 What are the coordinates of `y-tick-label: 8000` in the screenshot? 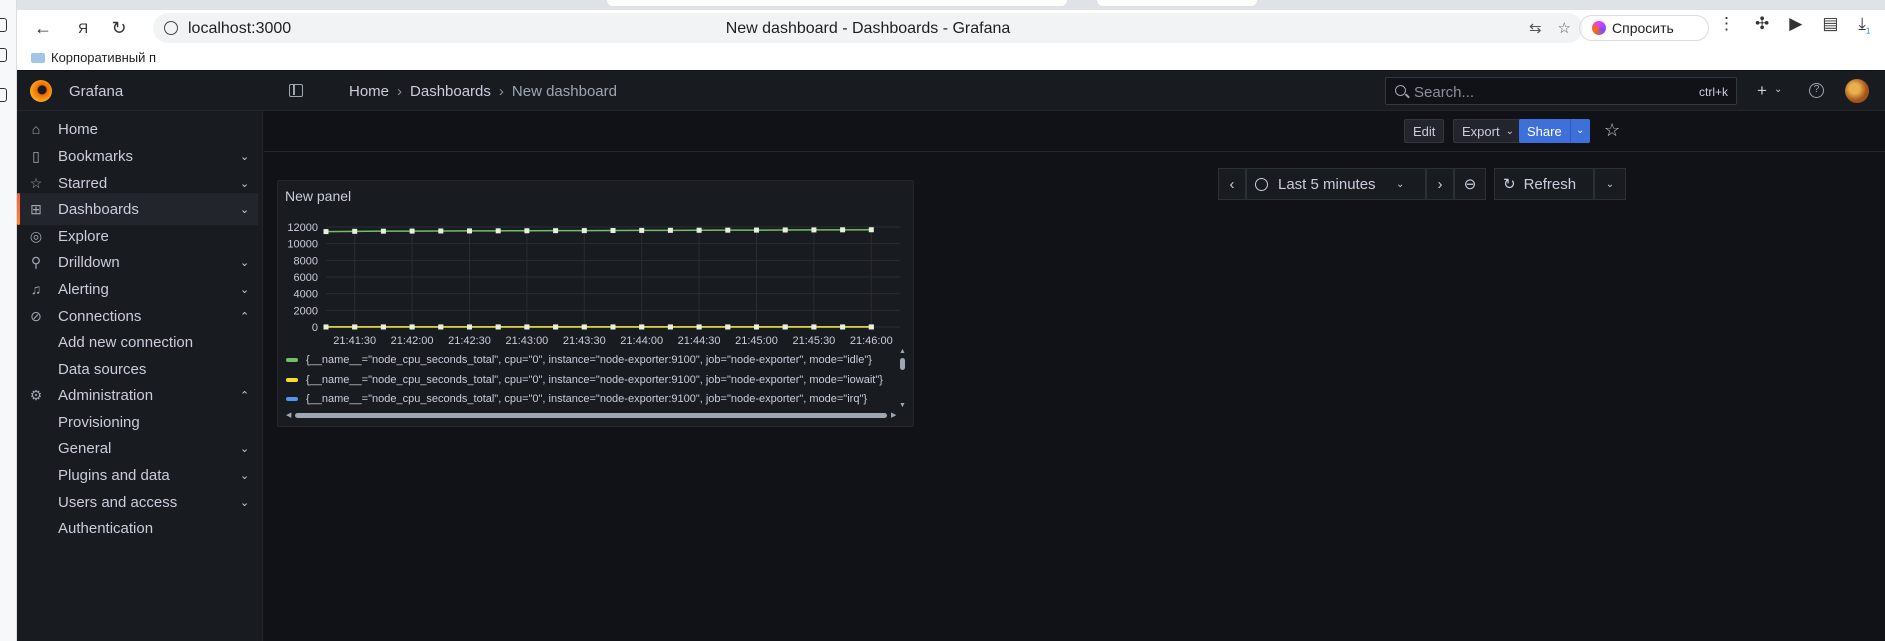 It's located at (306, 261).